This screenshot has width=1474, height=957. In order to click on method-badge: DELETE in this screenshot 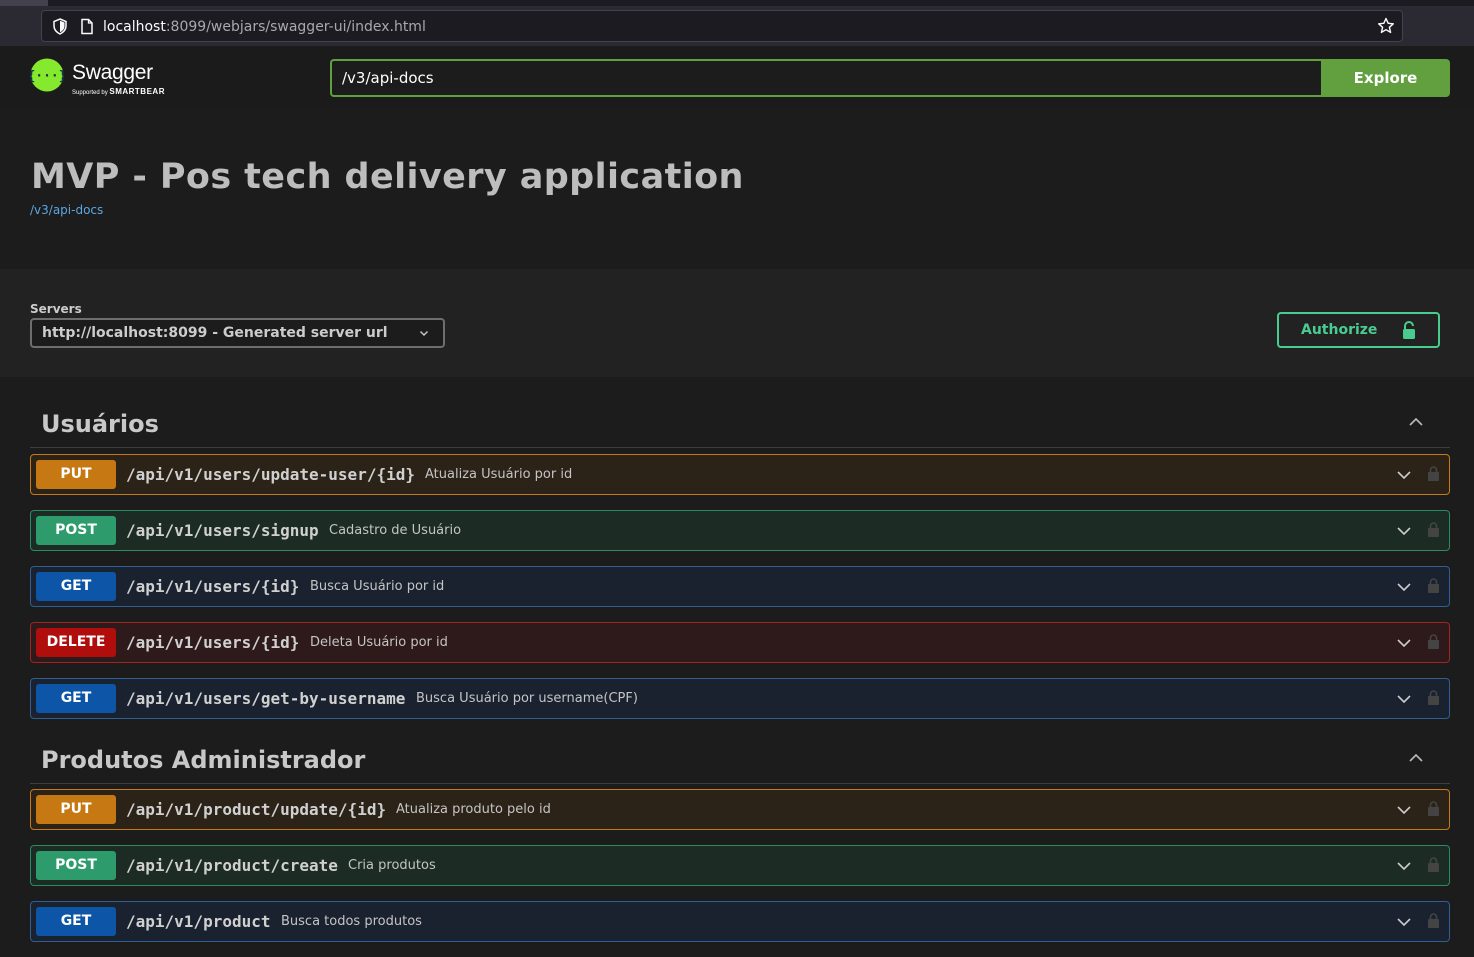, I will do `click(76, 642)`.